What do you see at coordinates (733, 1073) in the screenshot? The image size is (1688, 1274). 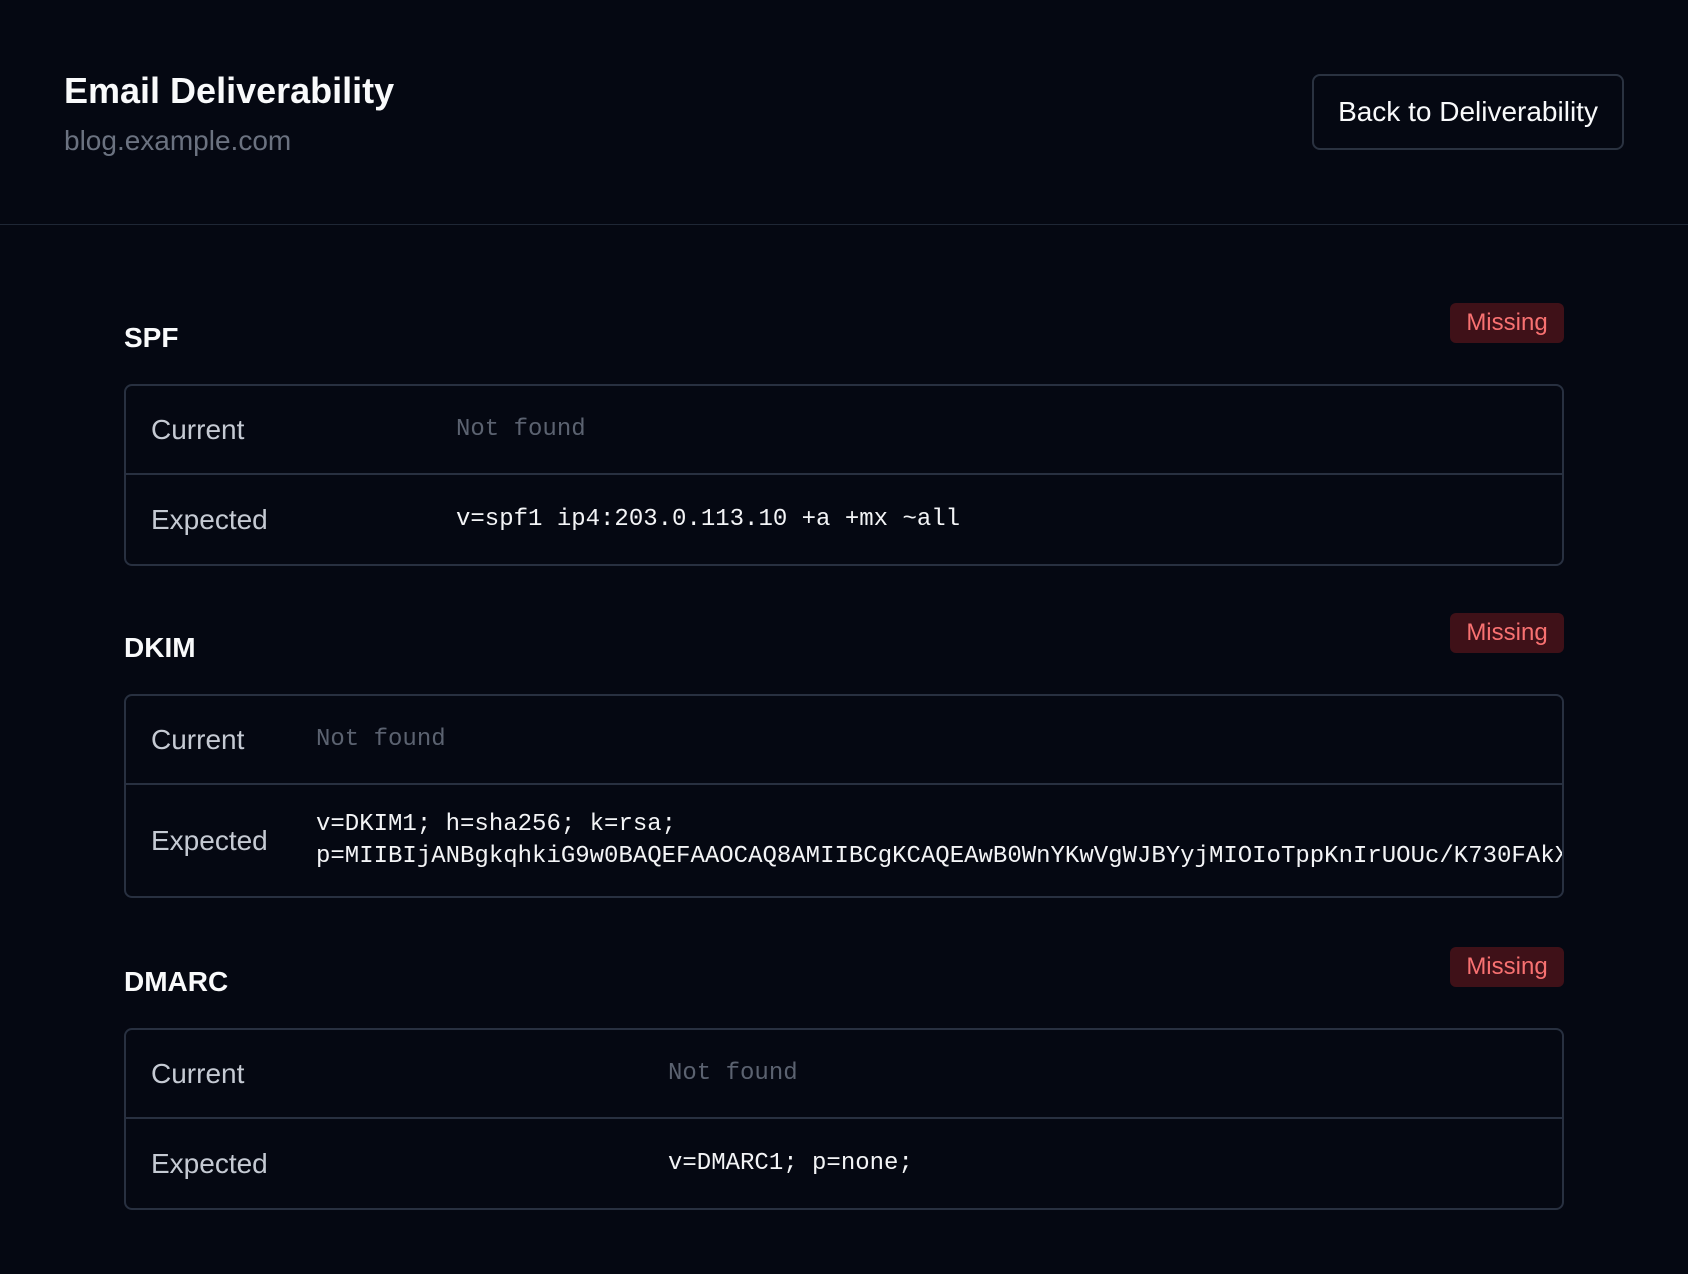 I see `dmarc-current-value: Not found` at bounding box center [733, 1073].